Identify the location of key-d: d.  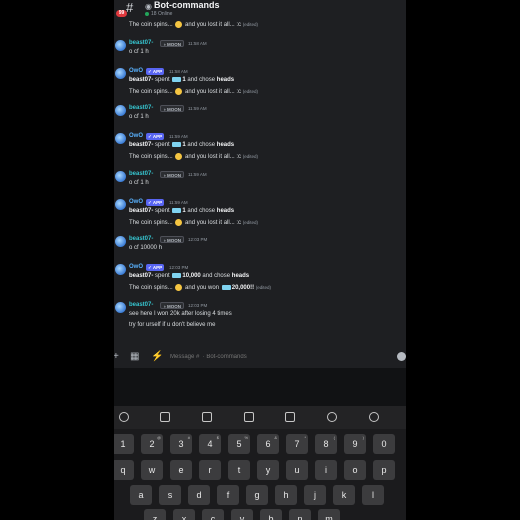
(199, 495).